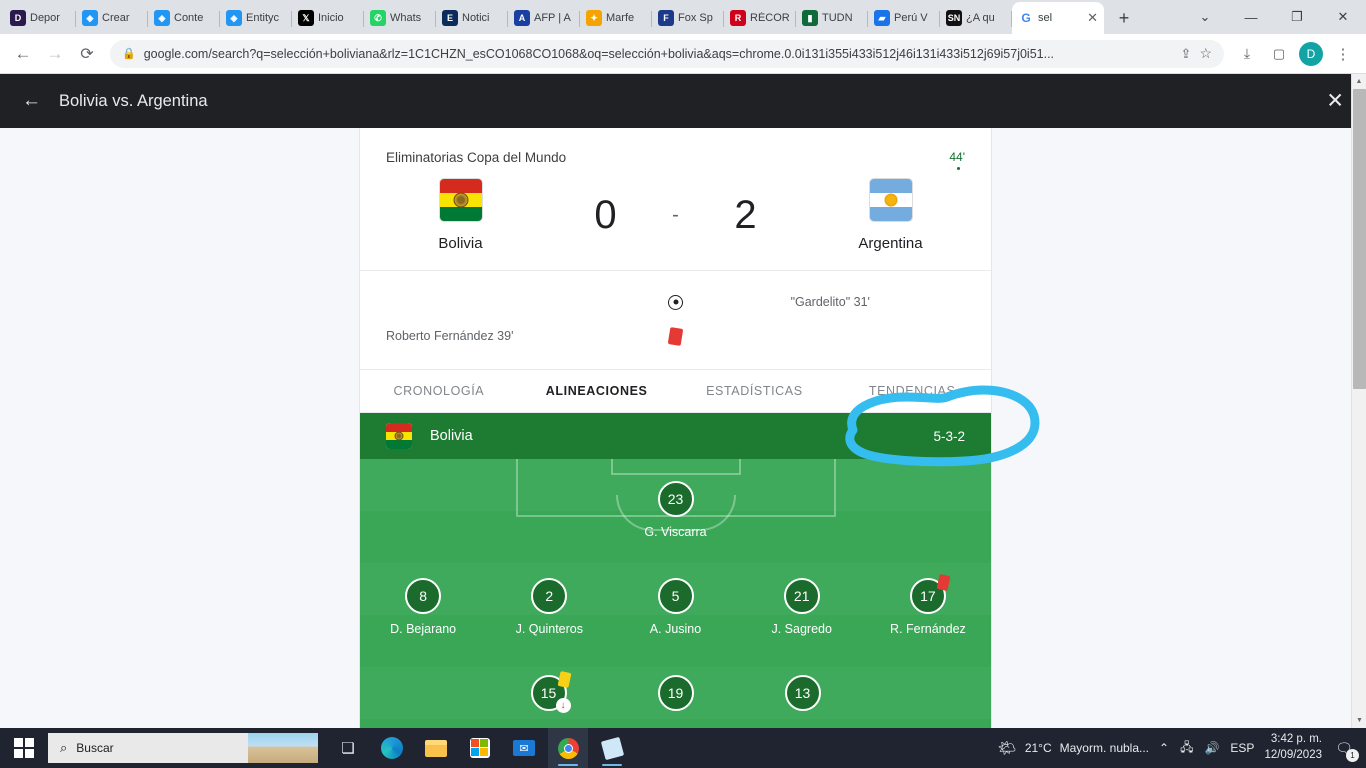 The height and width of the screenshot is (768, 1366). What do you see at coordinates (1247, 54) in the screenshot?
I see `download-icon: ⤓` at bounding box center [1247, 54].